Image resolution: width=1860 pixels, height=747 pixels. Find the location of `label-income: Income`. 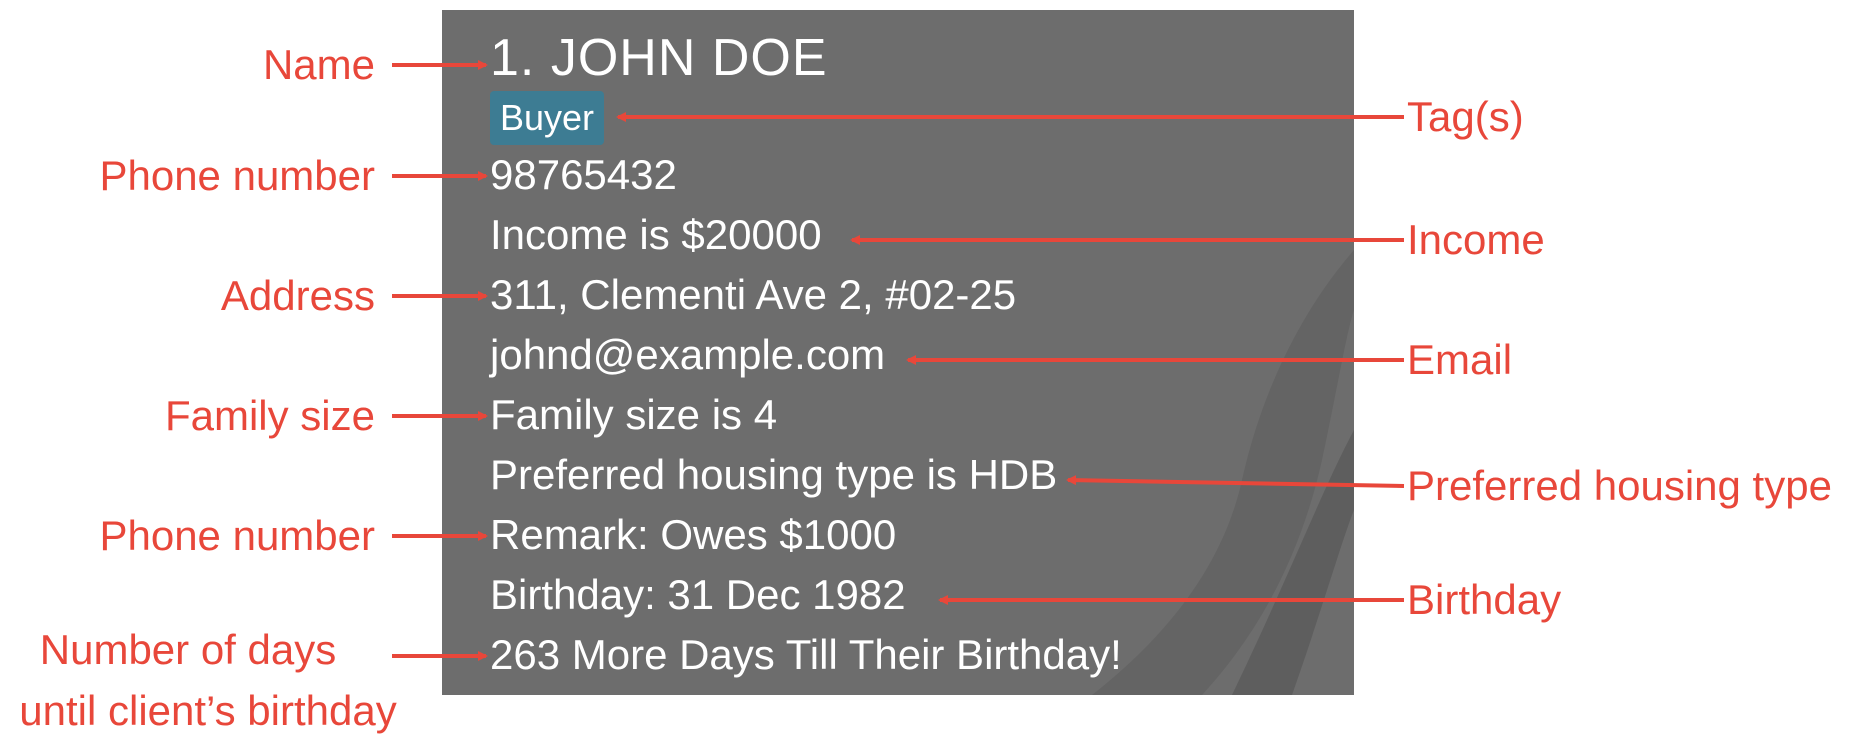

label-income: Income is located at coordinates (1476, 239).